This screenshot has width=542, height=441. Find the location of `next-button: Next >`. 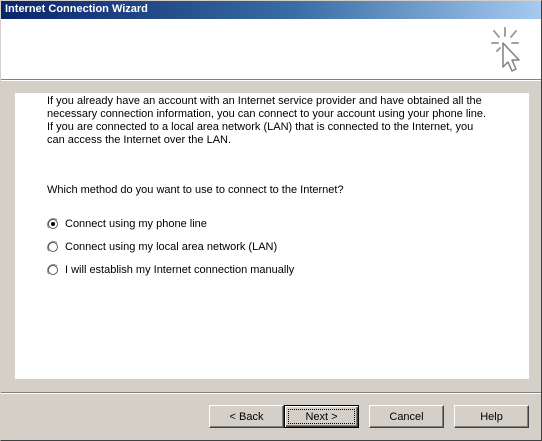

next-button: Next > is located at coordinates (321, 416).